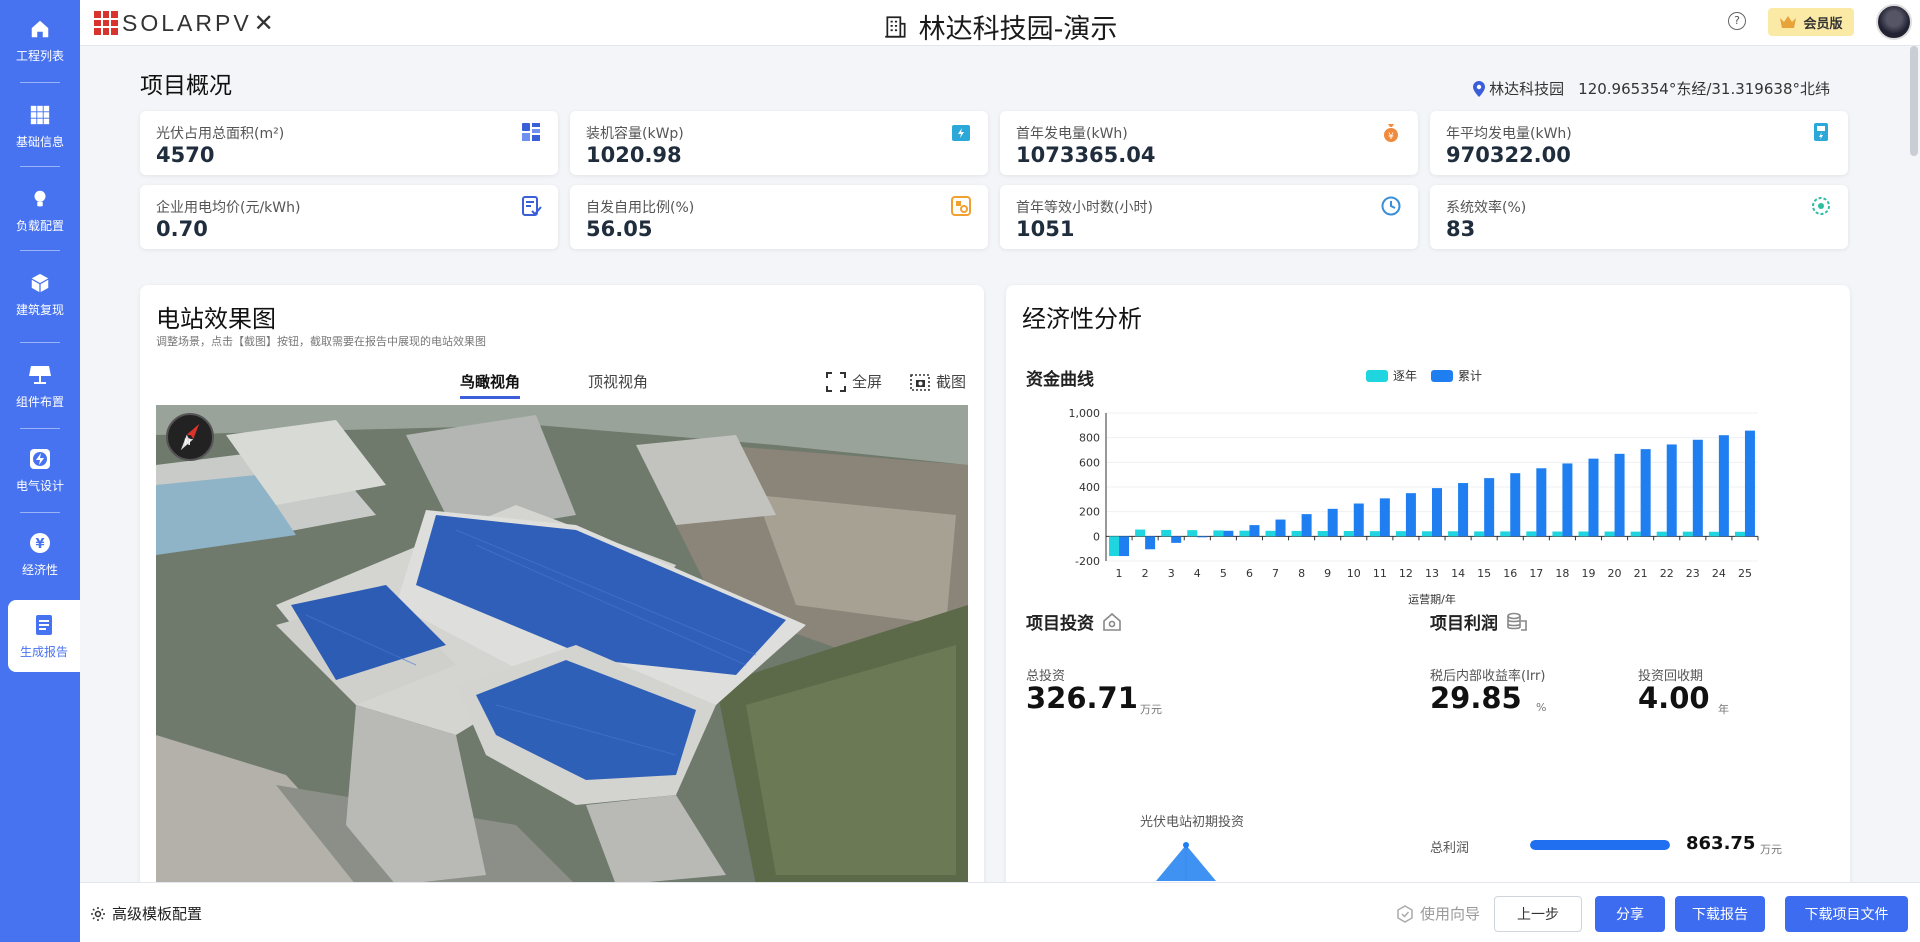 The image size is (1920, 942). What do you see at coordinates (854, 381) in the screenshot?
I see `fullscreen-button: 全屏` at bounding box center [854, 381].